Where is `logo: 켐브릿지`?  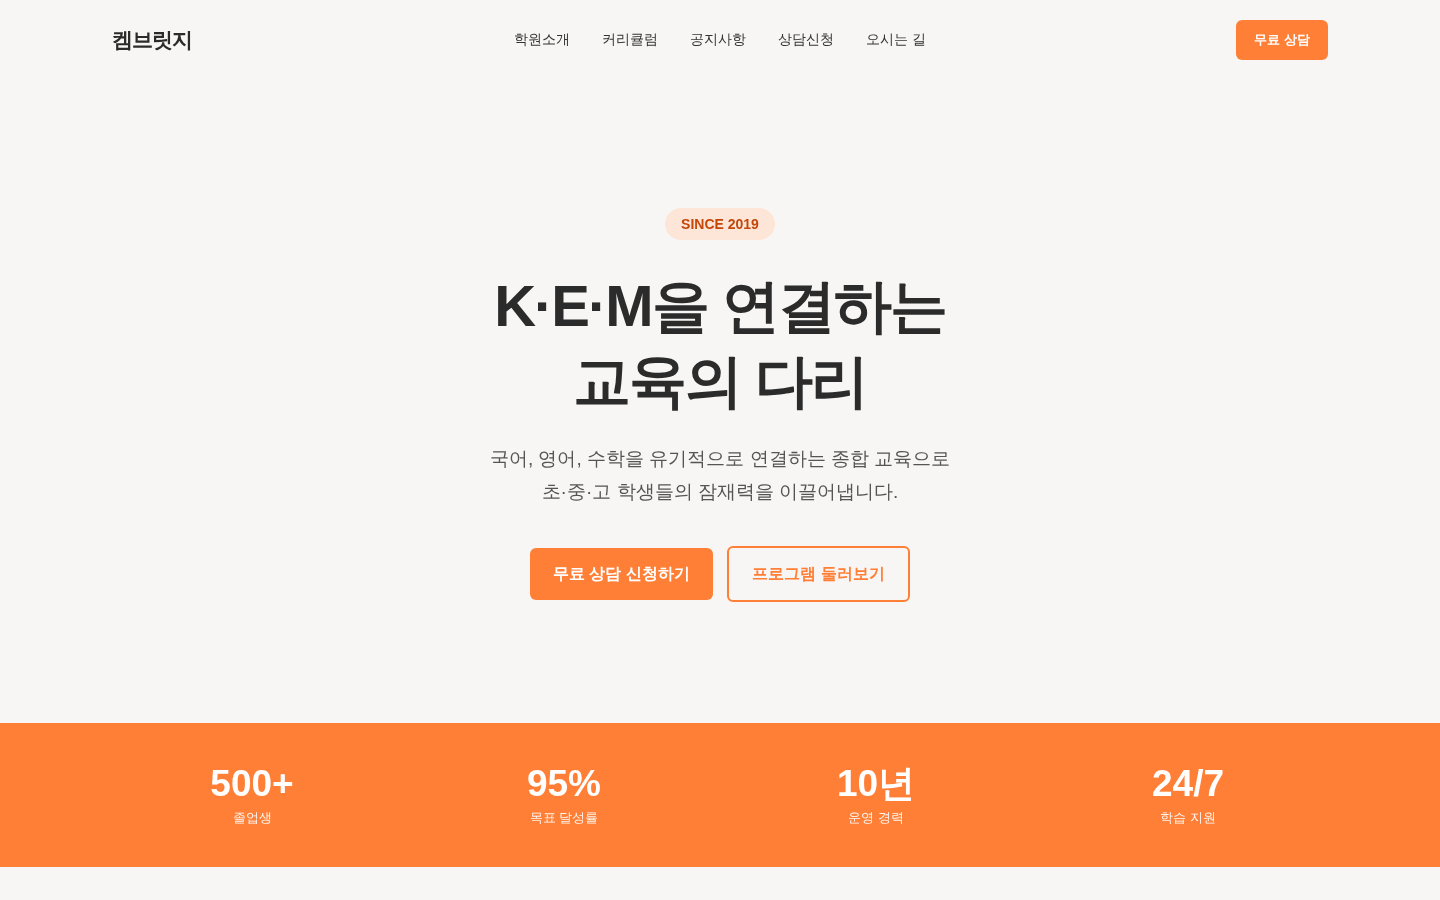 logo: 켐브릿지 is located at coordinates (152, 40).